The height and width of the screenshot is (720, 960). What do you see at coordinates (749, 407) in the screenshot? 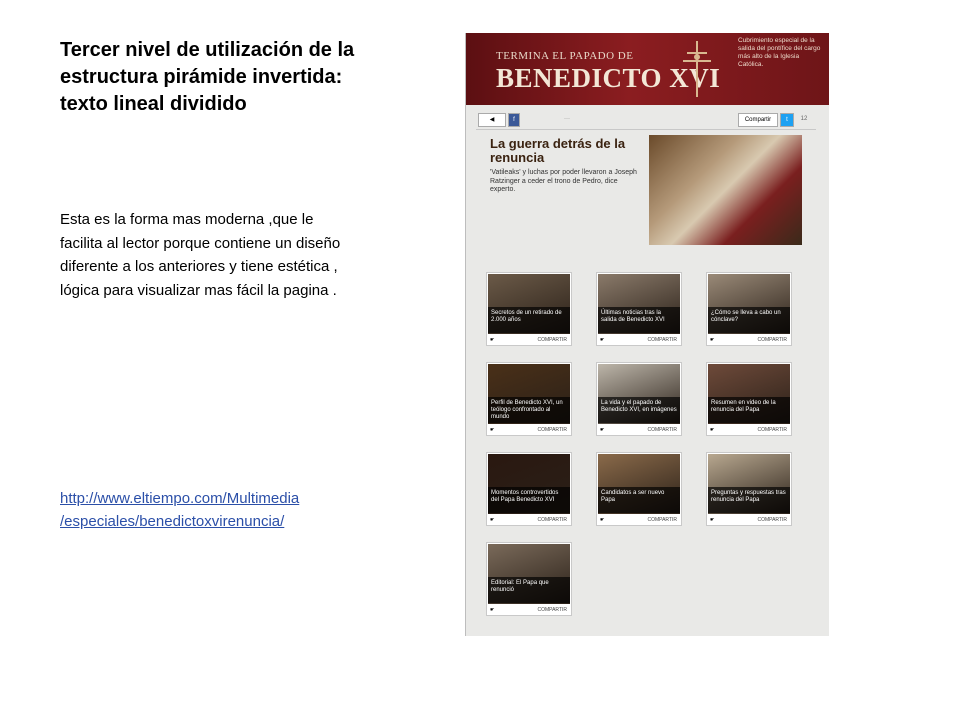
I see `card-caption: Resumen en video de la renuncia del Papa` at bounding box center [749, 407].